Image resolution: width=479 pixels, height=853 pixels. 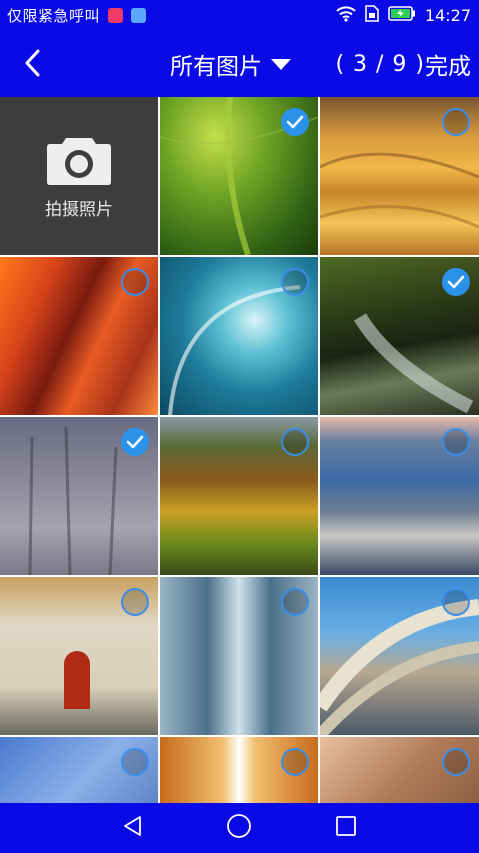 What do you see at coordinates (380, 64) in the screenshot?
I see `selection-count: ( 3 / 9 )` at bounding box center [380, 64].